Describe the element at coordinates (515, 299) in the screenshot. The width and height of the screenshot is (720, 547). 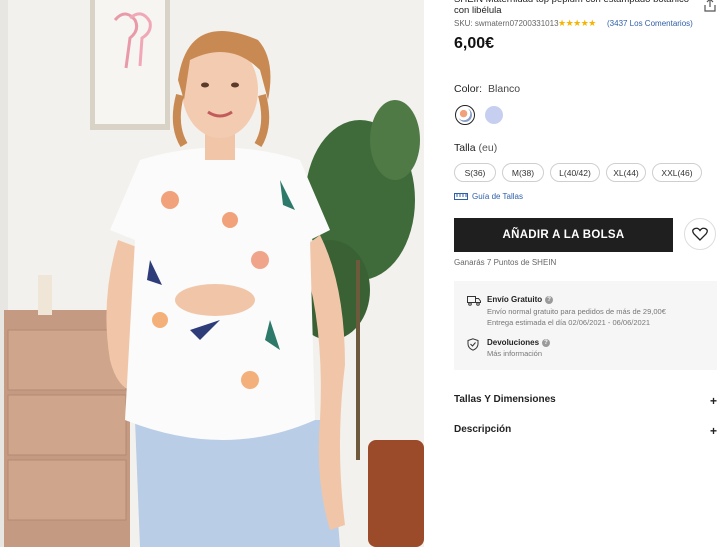
I see `shipping-title-text: Envío Gratuito` at that location.